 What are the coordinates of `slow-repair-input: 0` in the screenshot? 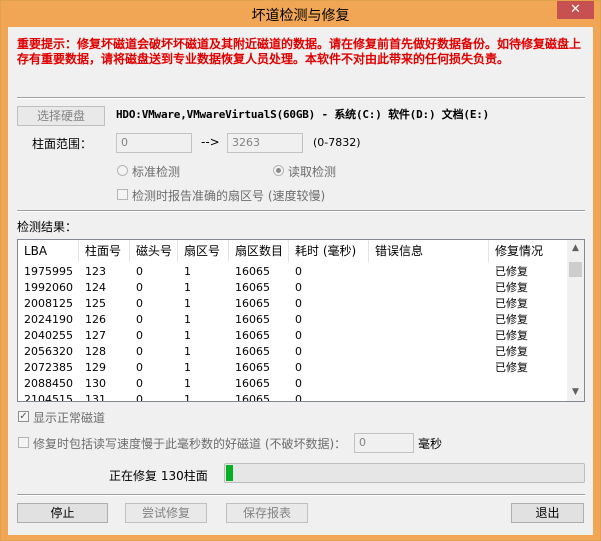 It's located at (384, 443).